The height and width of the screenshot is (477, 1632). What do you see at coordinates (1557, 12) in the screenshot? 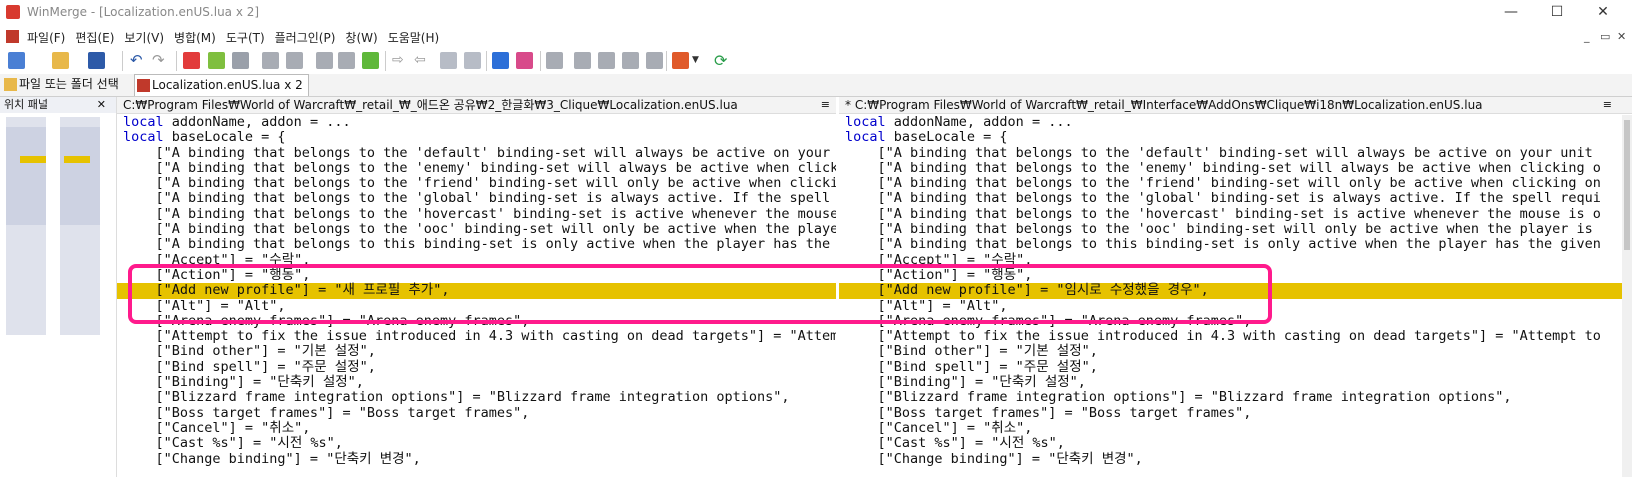
I see `maximize-button: ☐` at bounding box center [1557, 12].